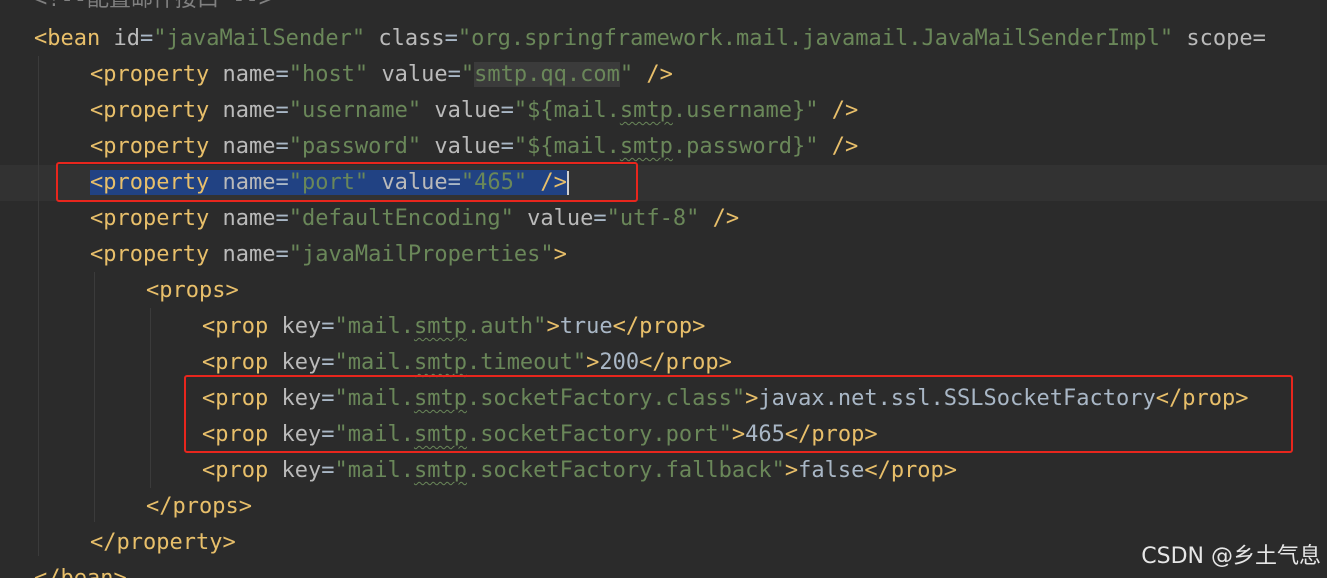  What do you see at coordinates (401, 218) in the screenshot?
I see `xml-value: "defaultEncoding"` at bounding box center [401, 218].